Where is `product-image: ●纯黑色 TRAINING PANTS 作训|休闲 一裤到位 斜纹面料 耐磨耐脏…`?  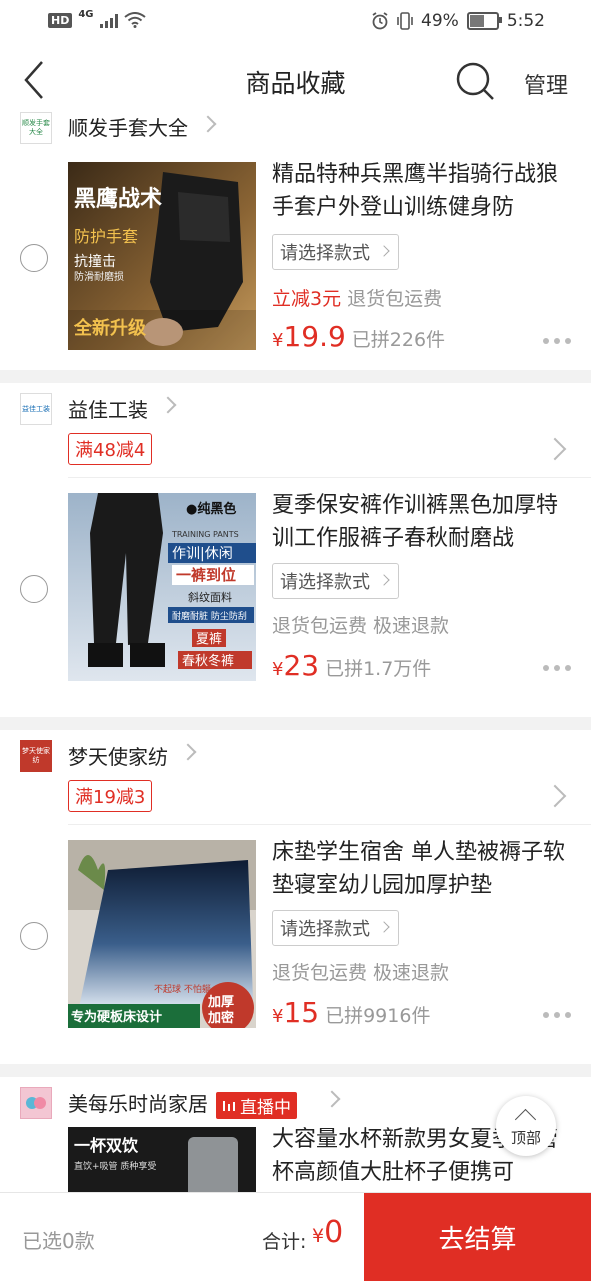
product-image: ●纯黑色 TRAINING PANTS 作训|休闲 一裤到位 斜纹面料 耐磨耐脏… is located at coordinates (162, 587).